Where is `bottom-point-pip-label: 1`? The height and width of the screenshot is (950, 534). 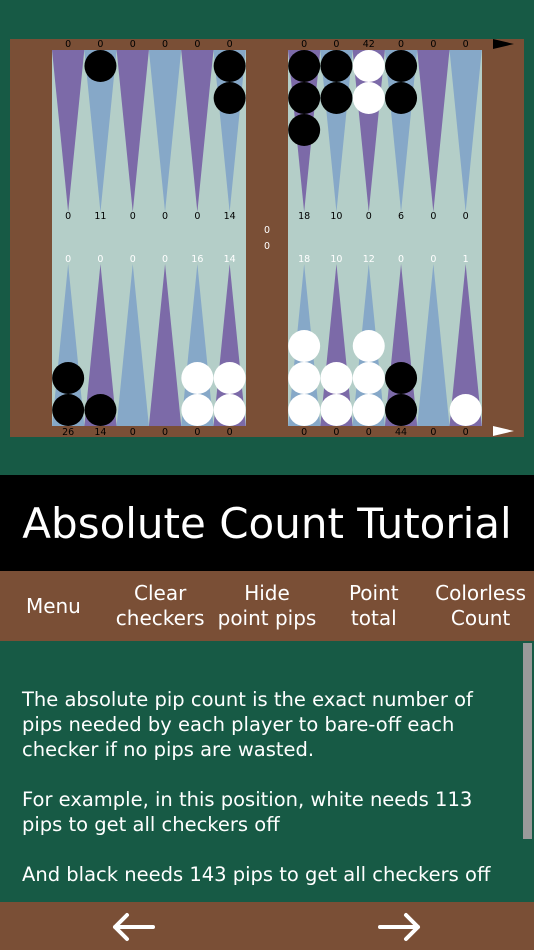 bottom-point-pip-label: 1 is located at coordinates (466, 259).